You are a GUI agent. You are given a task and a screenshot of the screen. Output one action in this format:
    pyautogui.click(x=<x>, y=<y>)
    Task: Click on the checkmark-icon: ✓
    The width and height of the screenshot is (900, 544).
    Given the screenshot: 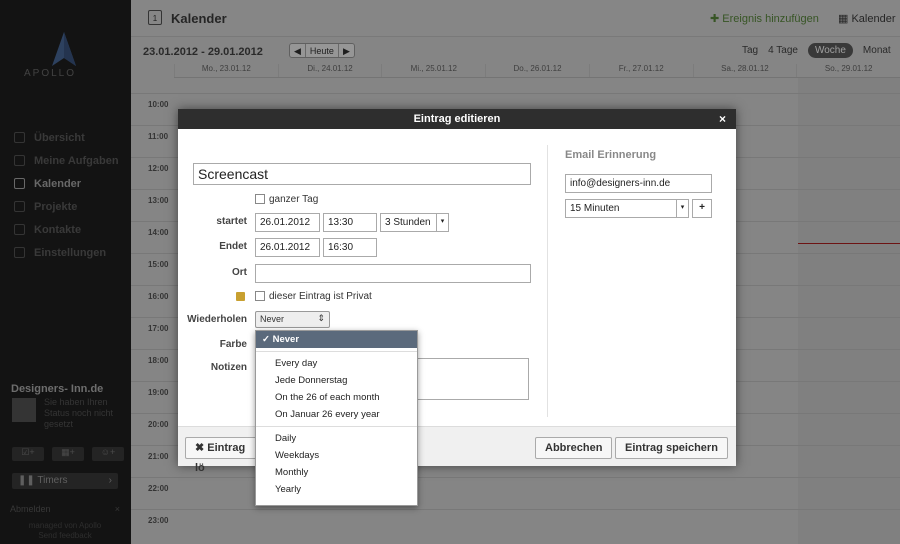 What is the action you would take?
    pyautogui.click(x=267, y=339)
    